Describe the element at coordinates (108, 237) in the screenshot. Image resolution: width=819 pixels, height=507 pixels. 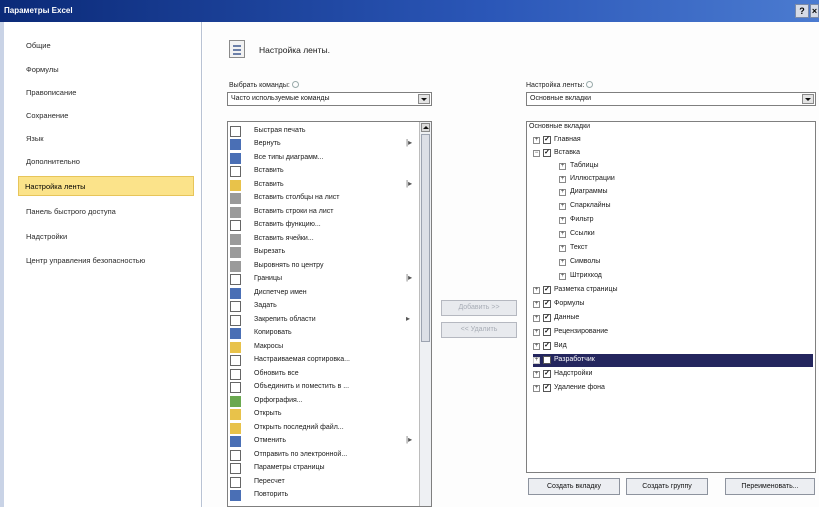
I see `sidebar-item-add-ins: Надстройки` at that location.